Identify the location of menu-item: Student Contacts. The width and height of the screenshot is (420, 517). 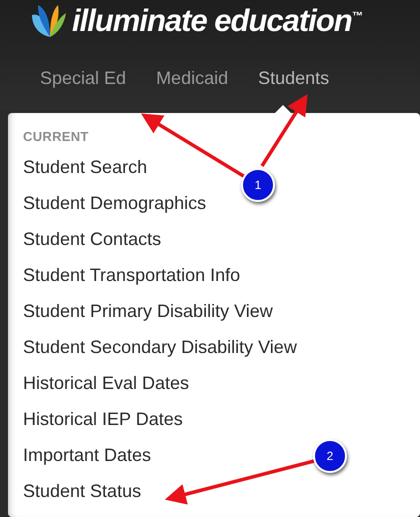
(92, 246).